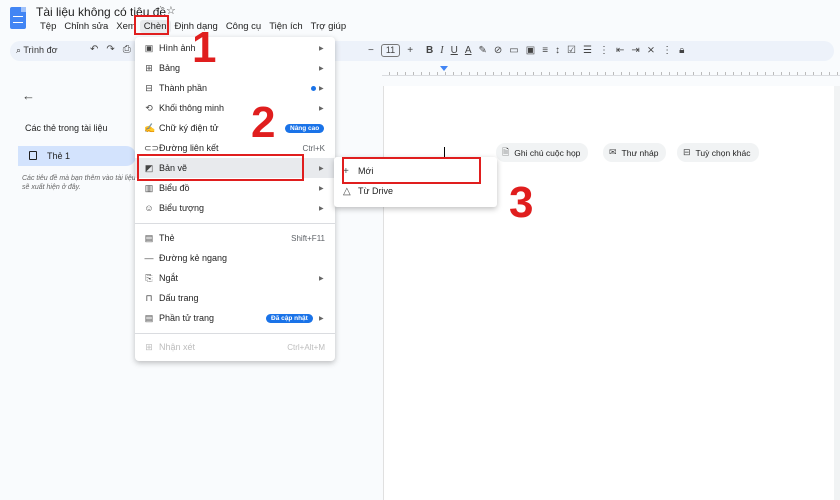  I want to click on highlight-box-insert, so click(151, 25).